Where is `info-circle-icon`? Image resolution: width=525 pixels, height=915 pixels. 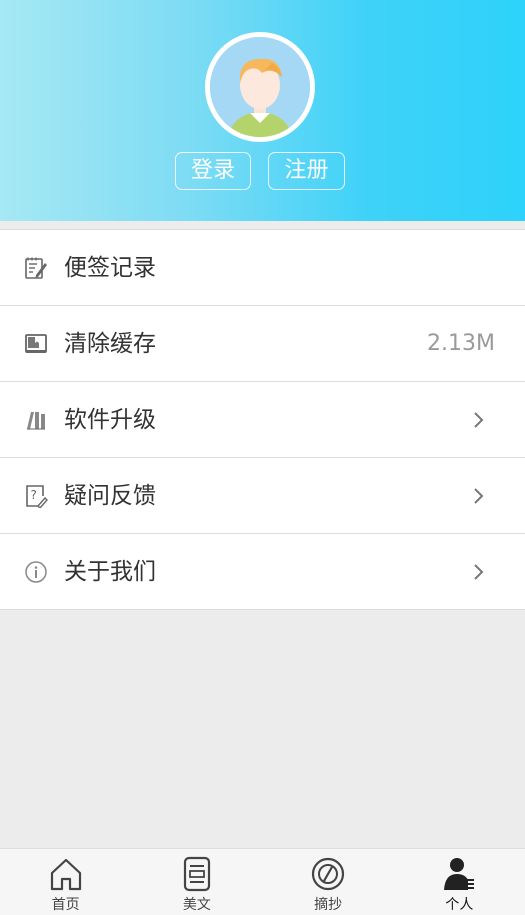 info-circle-icon is located at coordinates (36, 572).